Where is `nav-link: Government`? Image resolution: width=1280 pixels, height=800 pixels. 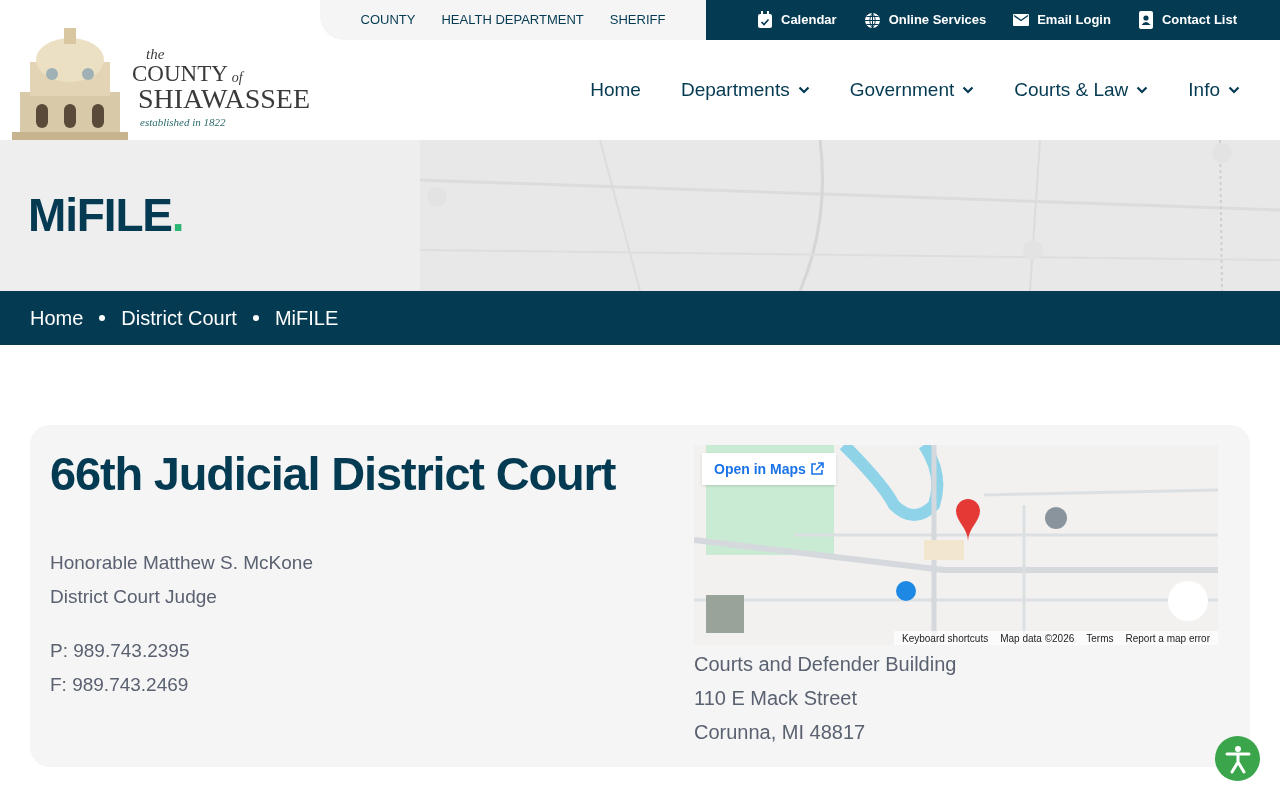 nav-link: Government is located at coordinates (912, 90).